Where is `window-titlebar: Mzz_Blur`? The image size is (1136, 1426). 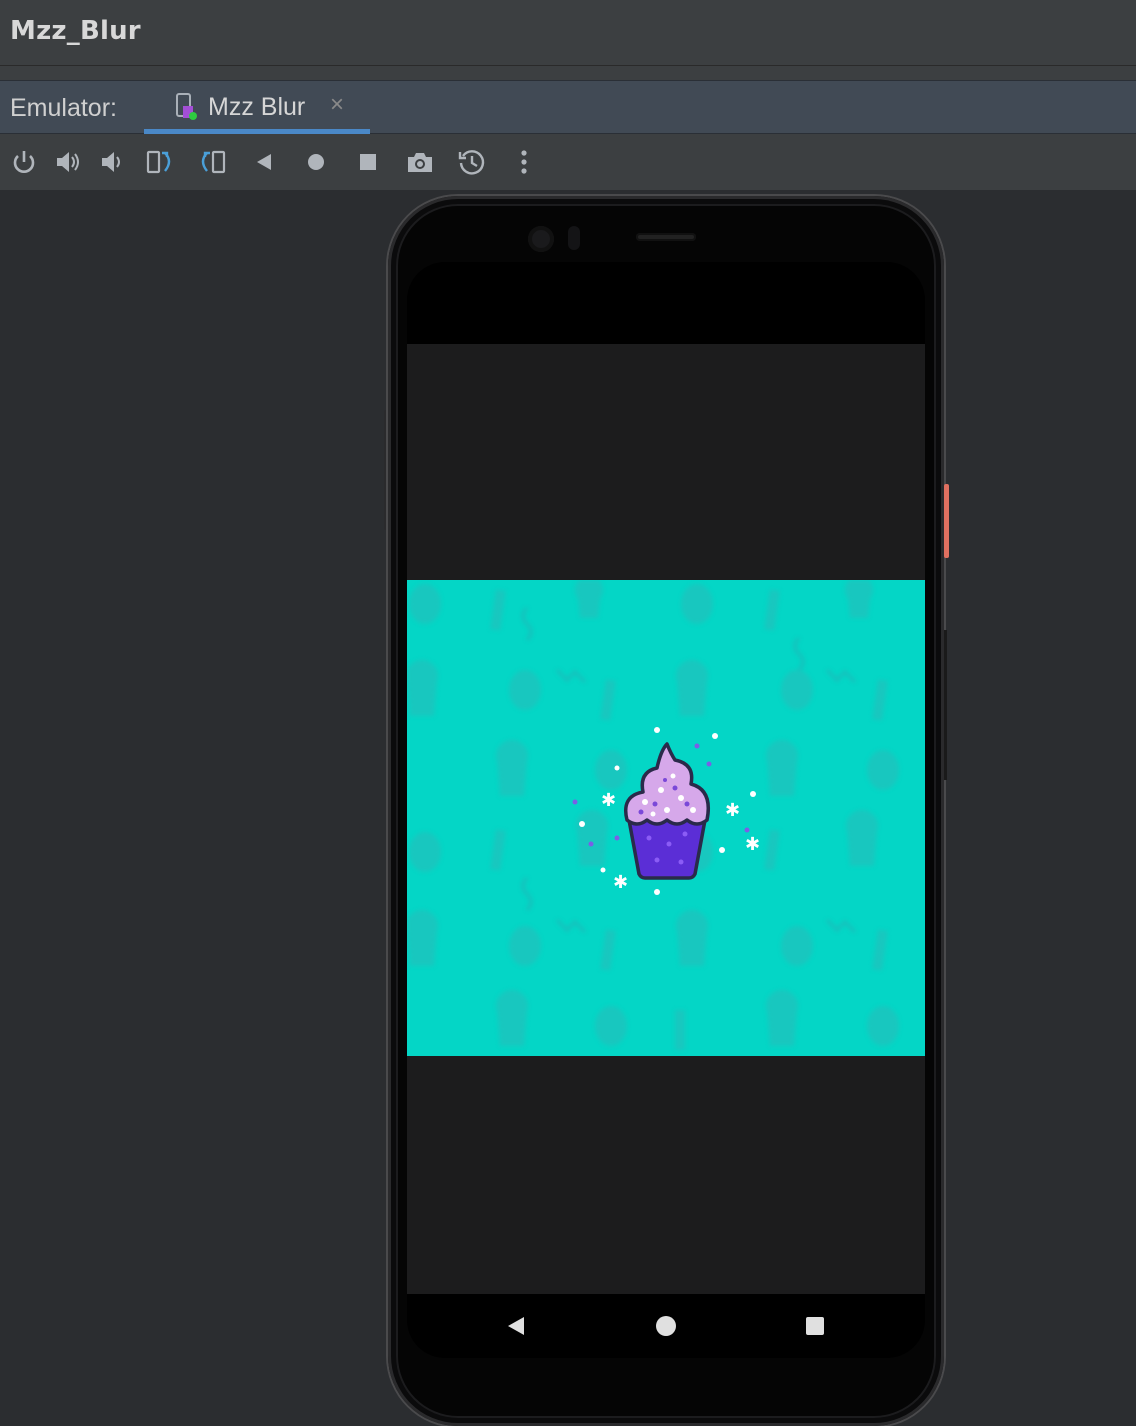
window-titlebar: Mzz_Blur is located at coordinates (568, 33).